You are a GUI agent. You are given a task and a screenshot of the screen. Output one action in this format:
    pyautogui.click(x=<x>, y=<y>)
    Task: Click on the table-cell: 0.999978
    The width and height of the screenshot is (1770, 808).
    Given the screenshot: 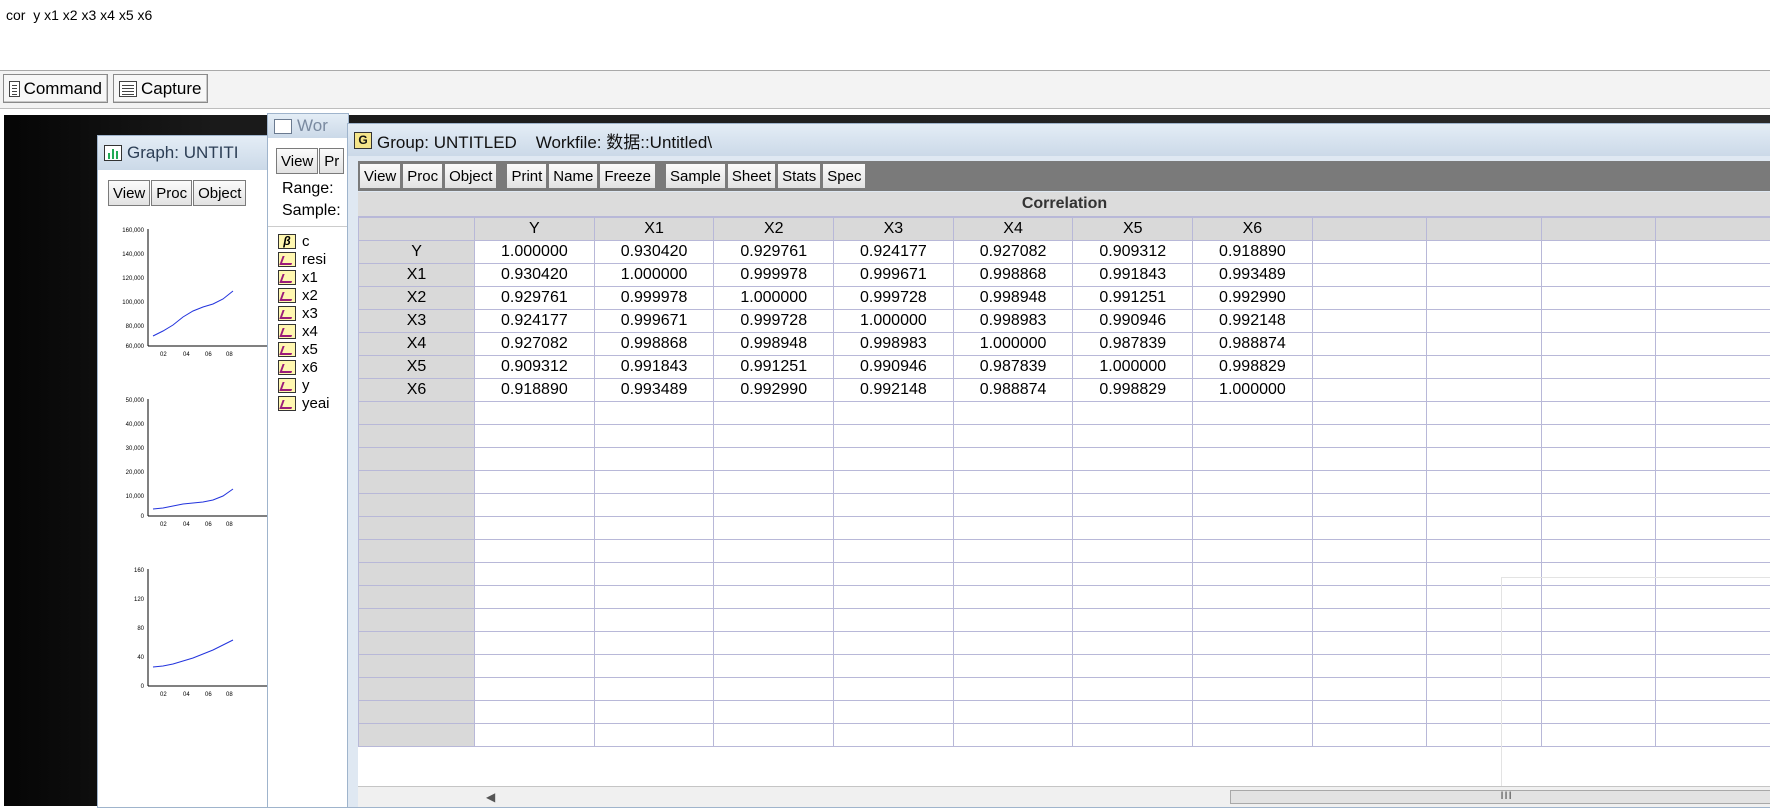 What is the action you would take?
    pyautogui.click(x=774, y=275)
    